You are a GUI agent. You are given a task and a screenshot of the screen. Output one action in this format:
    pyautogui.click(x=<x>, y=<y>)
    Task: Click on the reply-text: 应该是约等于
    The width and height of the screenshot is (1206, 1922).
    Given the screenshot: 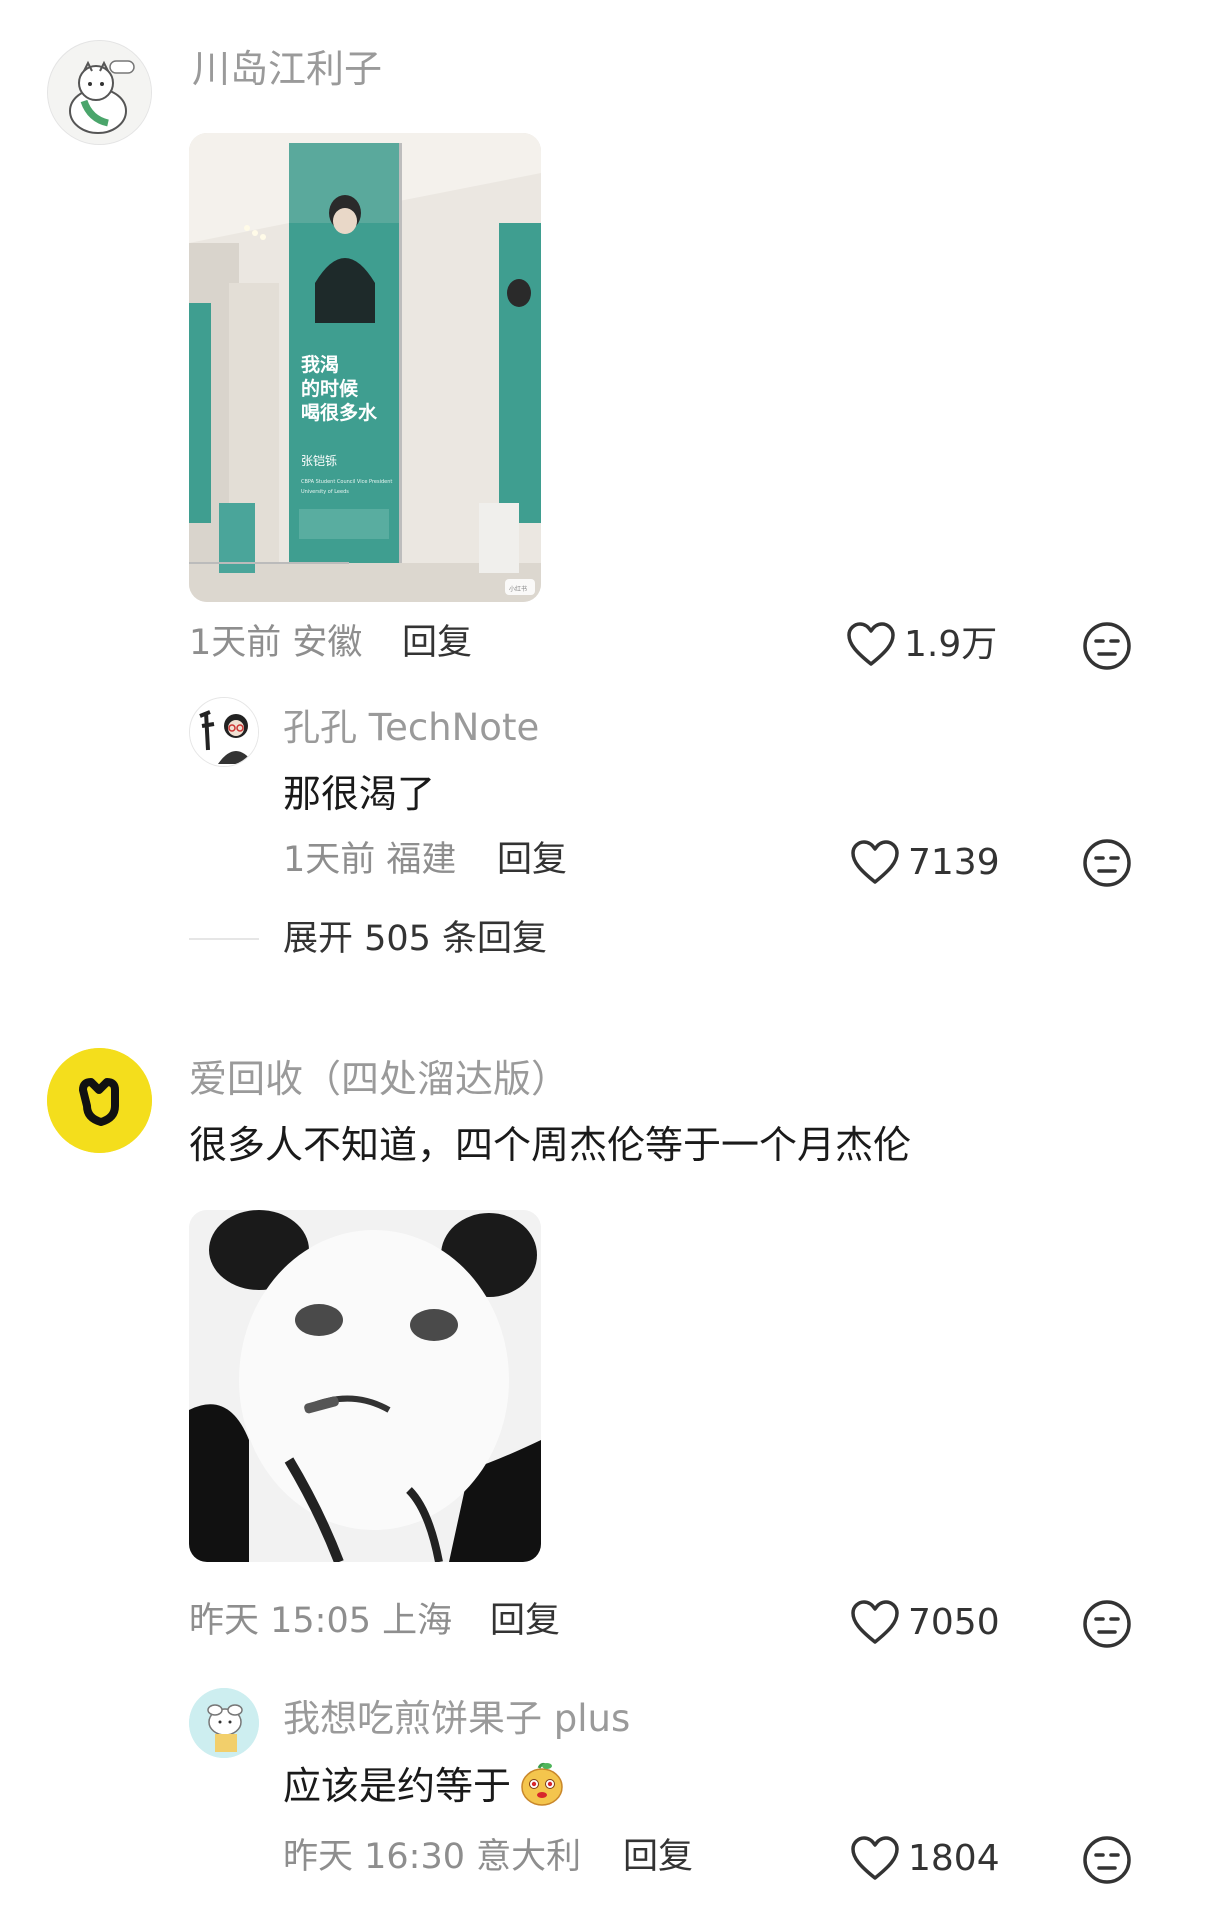 What is the action you would take?
    pyautogui.click(x=425, y=1785)
    